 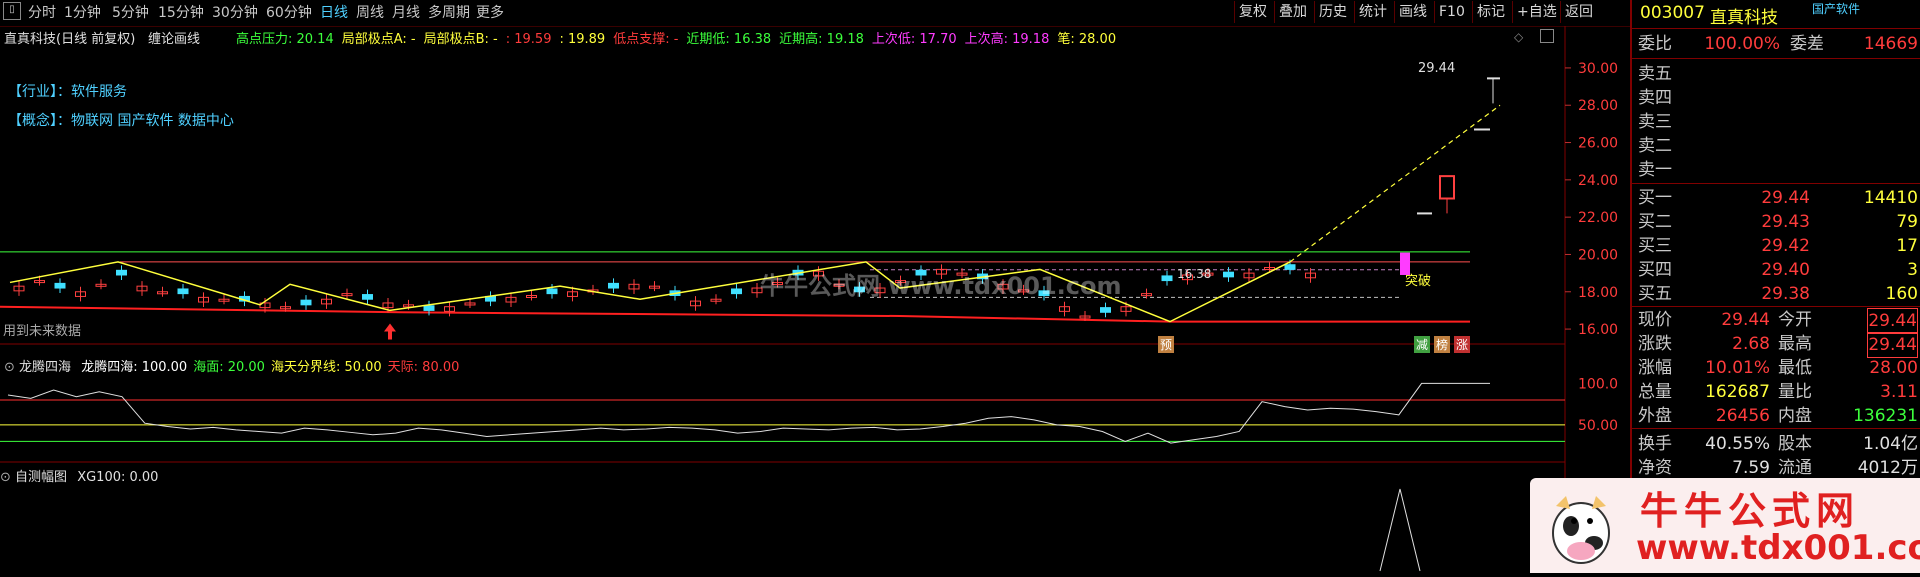 I want to click on period-tab-7: 周线, so click(x=370, y=13).